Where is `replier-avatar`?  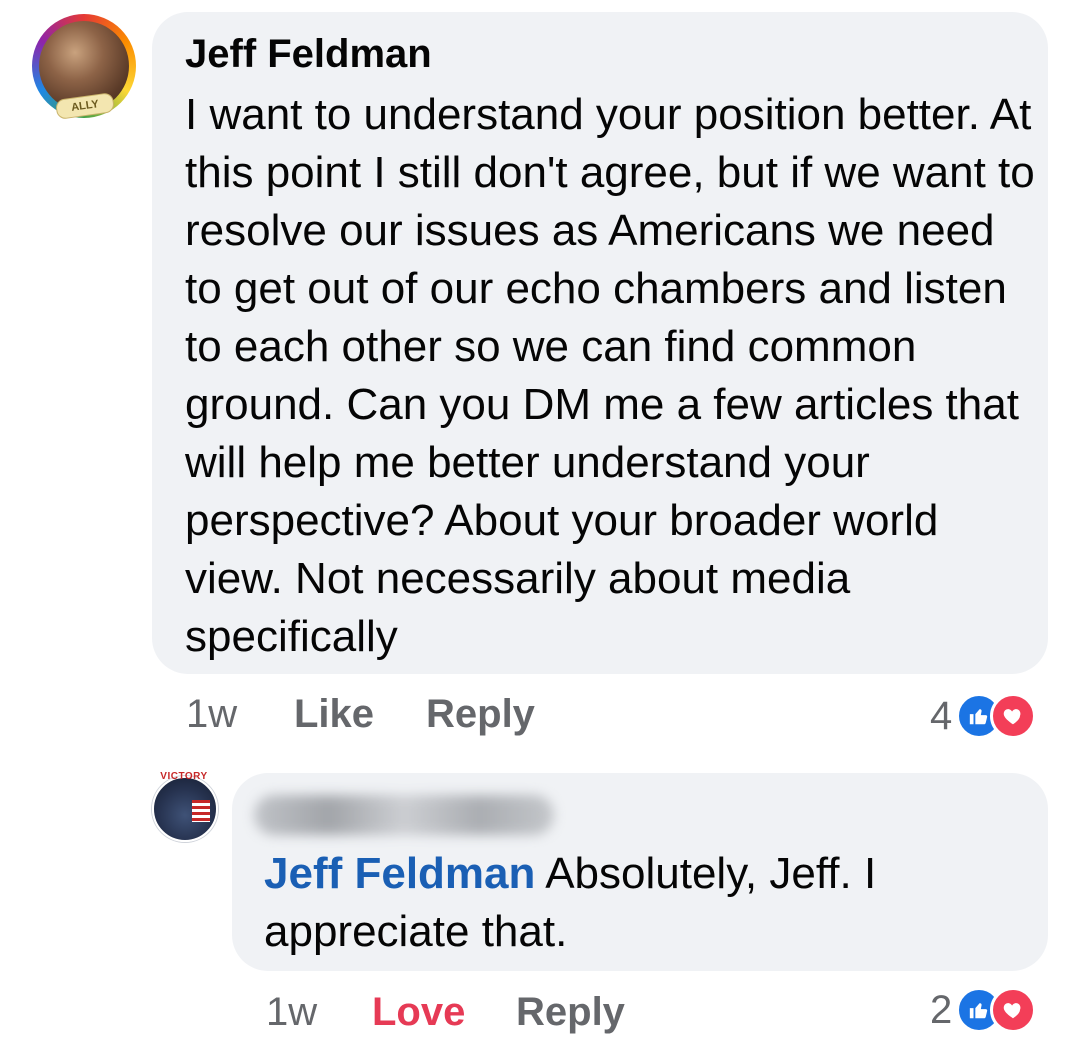 replier-avatar is located at coordinates (185, 809).